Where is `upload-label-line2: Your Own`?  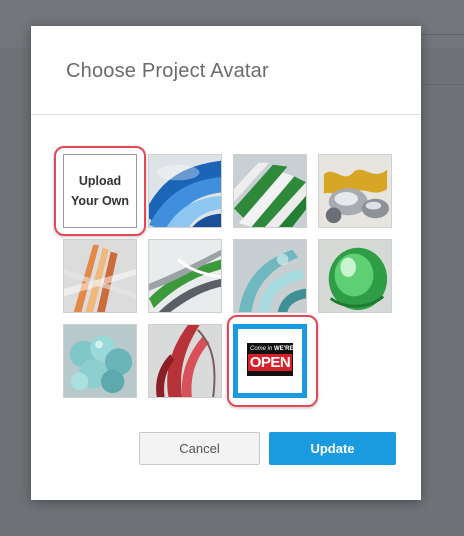 upload-label-line2: Your Own is located at coordinates (100, 201).